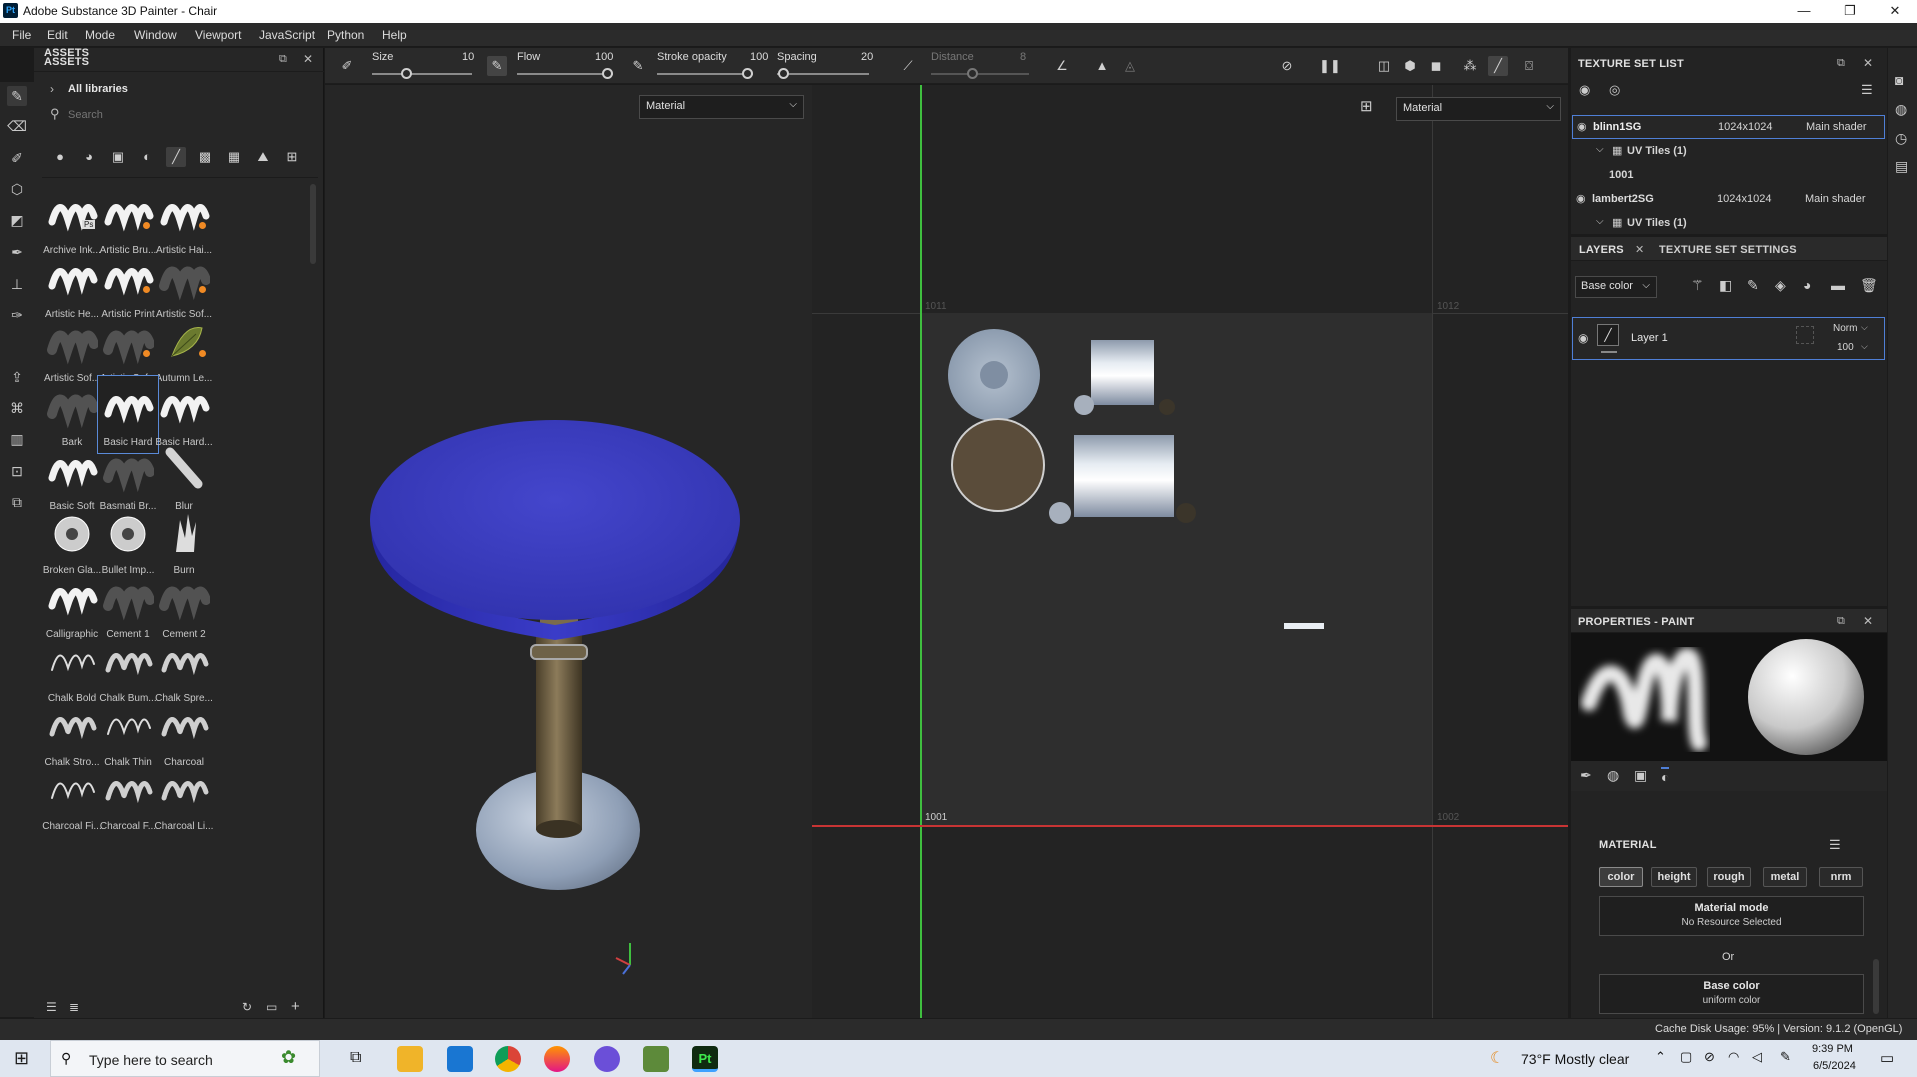  I want to click on stroke-opacity-knob, so click(747, 73).